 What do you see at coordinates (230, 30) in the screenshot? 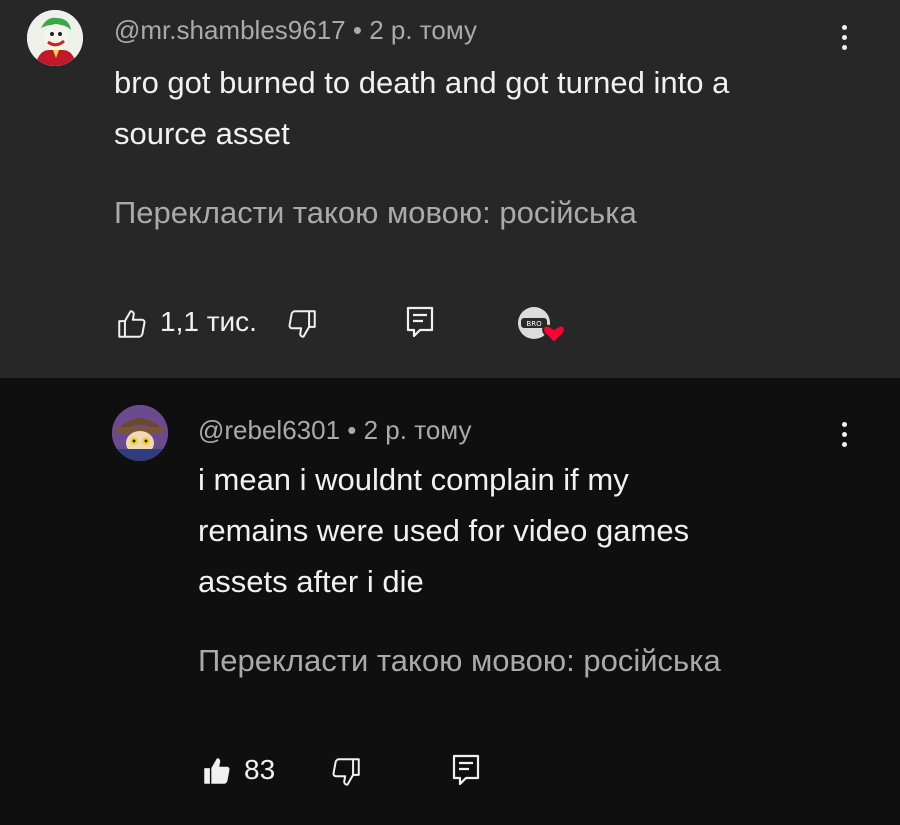
I see `author-name: @mr.shambles9617` at bounding box center [230, 30].